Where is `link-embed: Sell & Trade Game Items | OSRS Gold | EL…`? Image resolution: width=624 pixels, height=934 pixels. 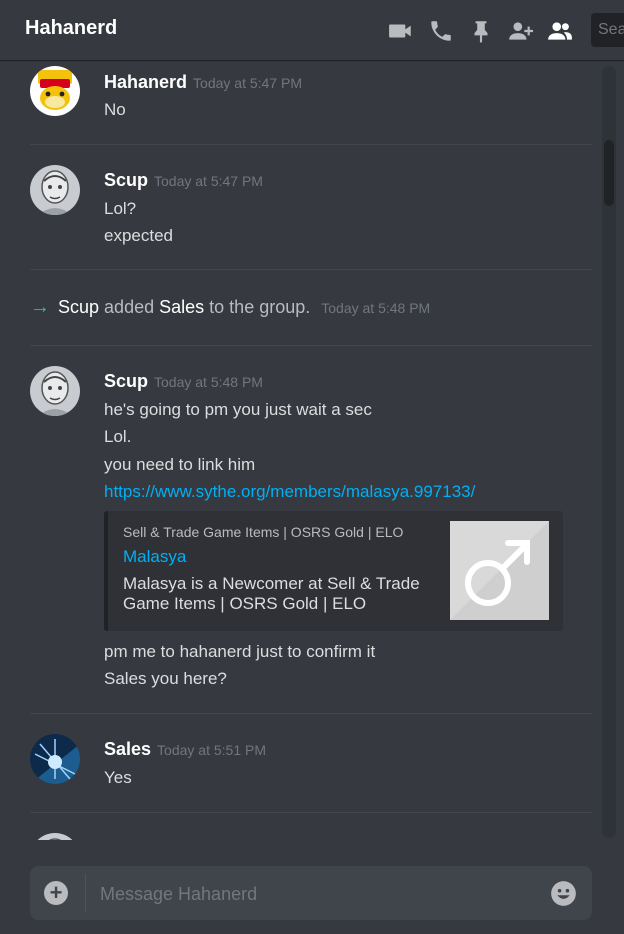
link-embed: Sell & Trade Game Items | OSRS Gold | EL… is located at coordinates (333, 571).